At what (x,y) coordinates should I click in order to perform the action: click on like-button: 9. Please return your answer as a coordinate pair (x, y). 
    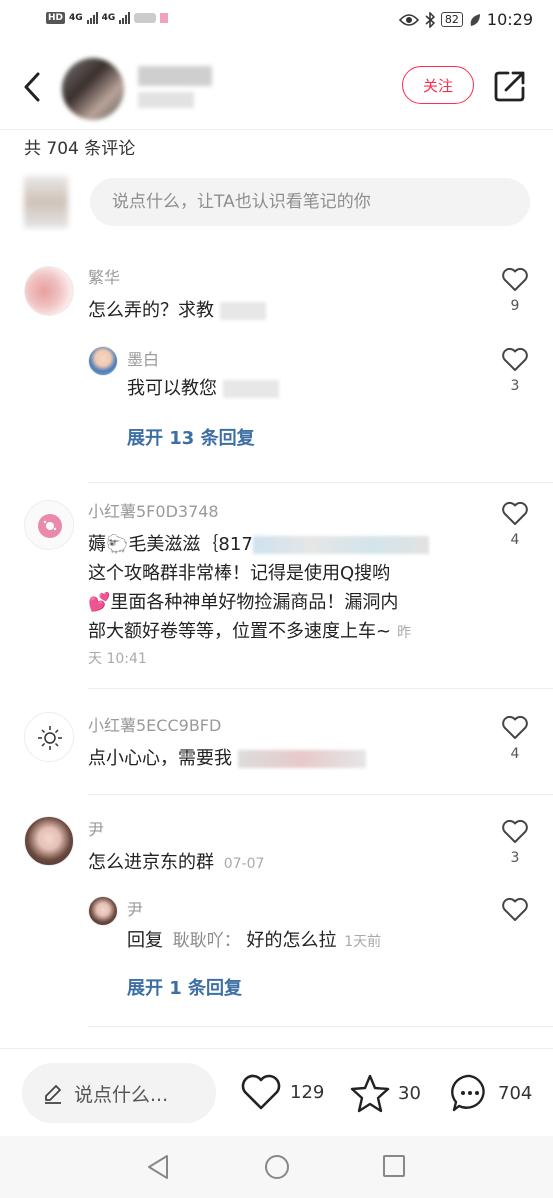
    Looking at the image, I should click on (515, 290).